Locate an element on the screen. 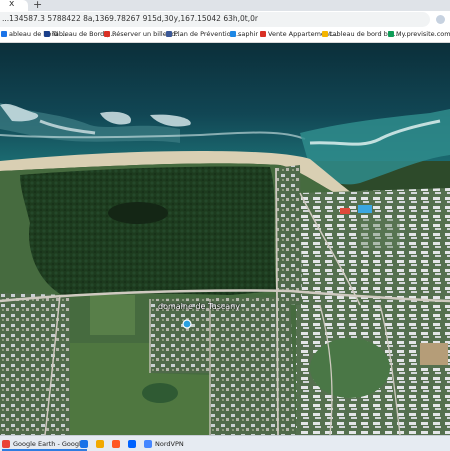  profile-avatar is located at coordinates (440, 19).